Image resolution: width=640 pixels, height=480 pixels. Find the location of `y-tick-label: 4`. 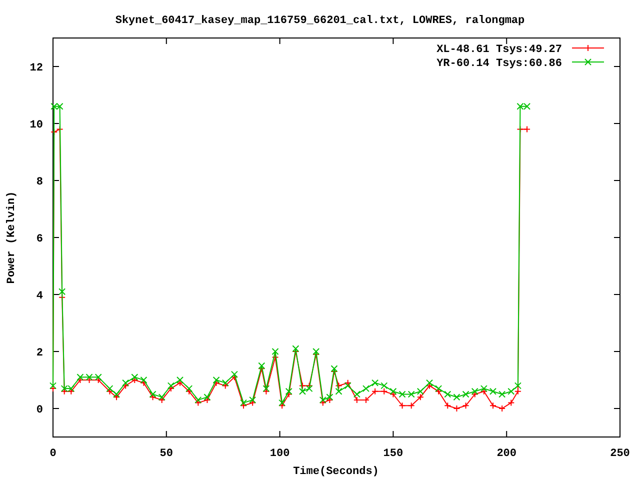

y-tick-label: 4 is located at coordinates (39, 296).